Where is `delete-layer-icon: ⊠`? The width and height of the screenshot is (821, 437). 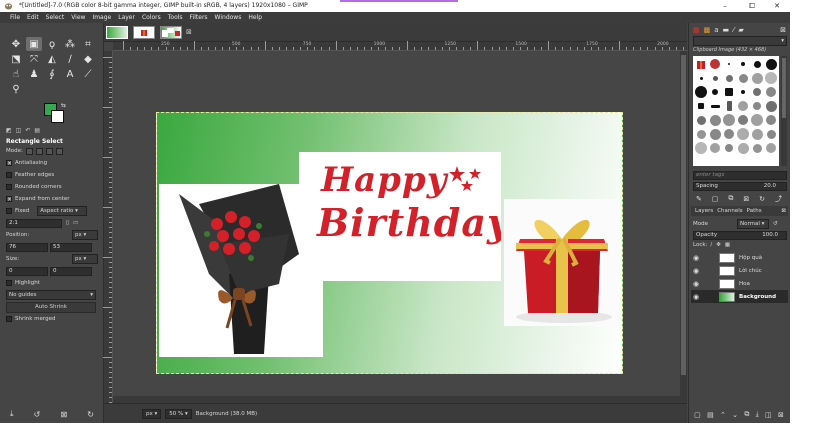
delete-layer-icon: ⊠ is located at coordinates (781, 415).